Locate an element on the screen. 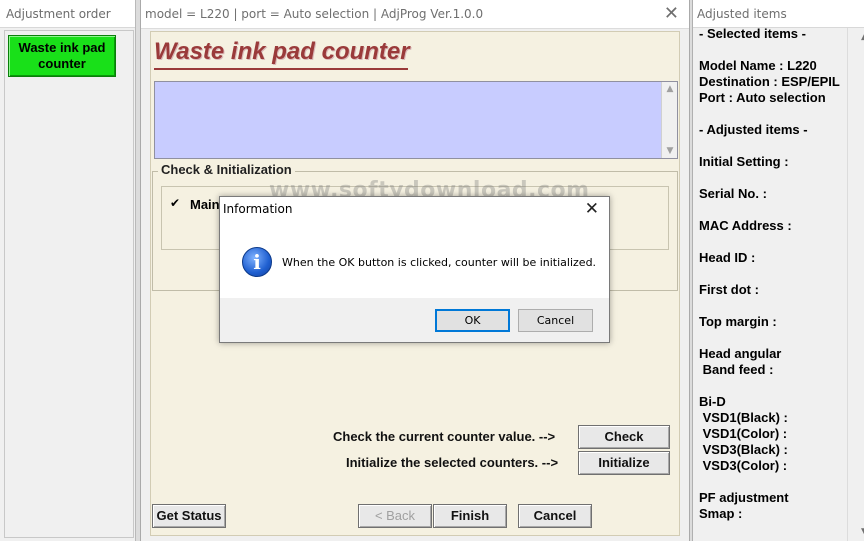 The height and width of the screenshot is (541, 864). adjusted-item-line: VSD3(Color) : is located at coordinates (743, 465).